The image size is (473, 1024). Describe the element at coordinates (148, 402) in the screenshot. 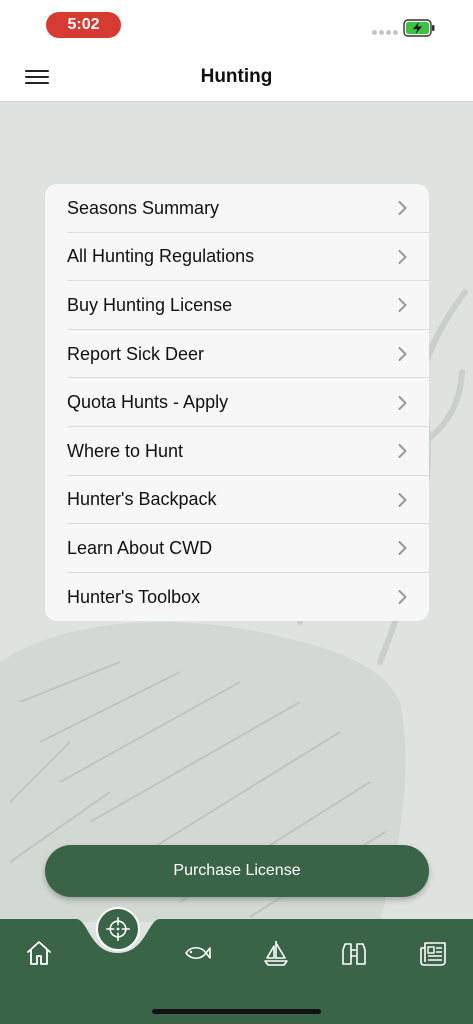

I see `menu-item-label: Quota Hunts - Apply` at that location.